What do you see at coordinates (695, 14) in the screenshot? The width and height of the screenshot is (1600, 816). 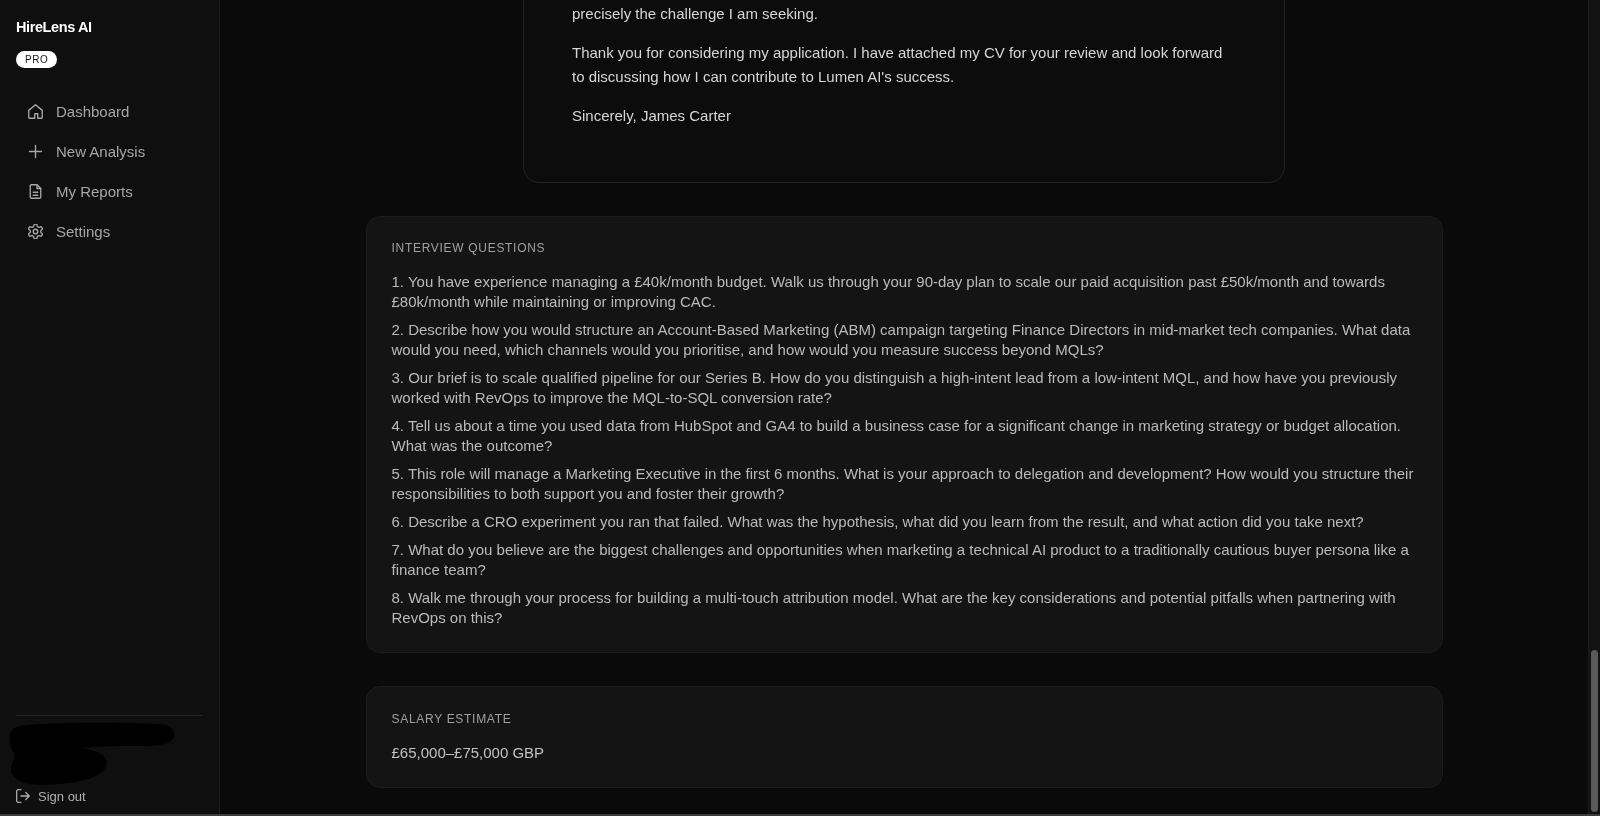 I see `letter-paragraph: precisely the challenge I am seeking.` at bounding box center [695, 14].